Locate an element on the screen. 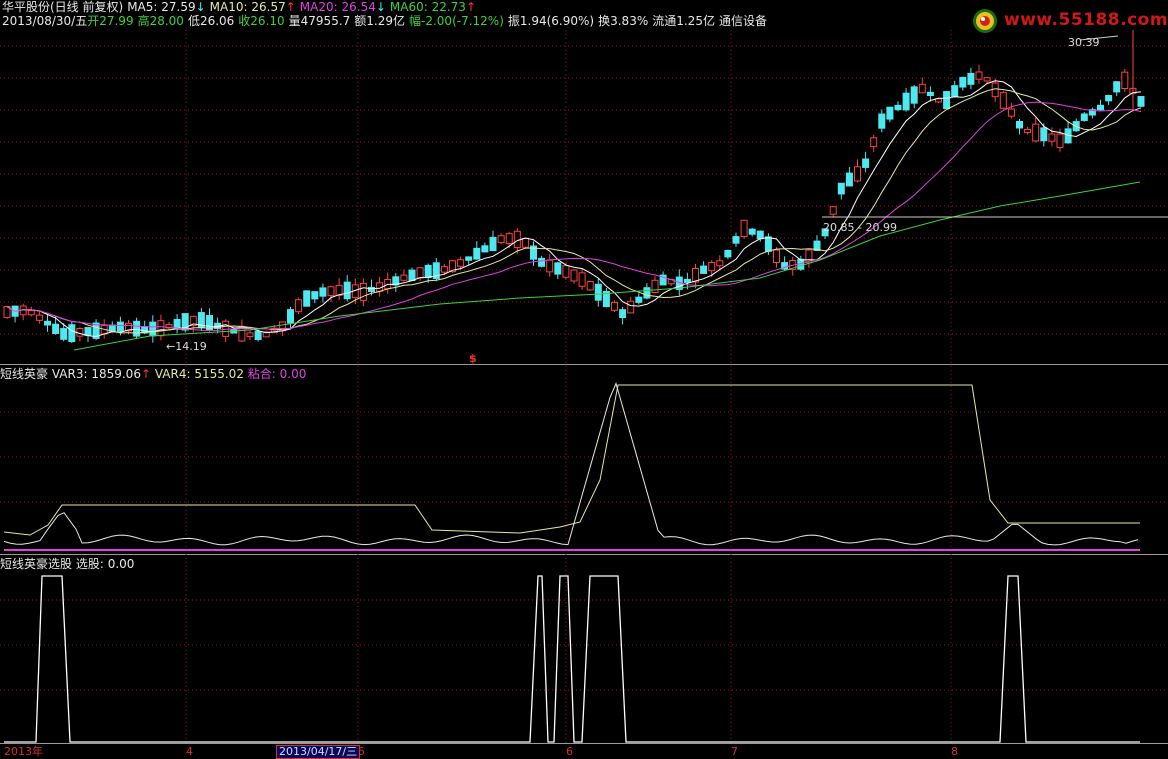 The height and width of the screenshot is (759, 1168). ma20-value: MA20: 26.54 is located at coordinates (337, 7).